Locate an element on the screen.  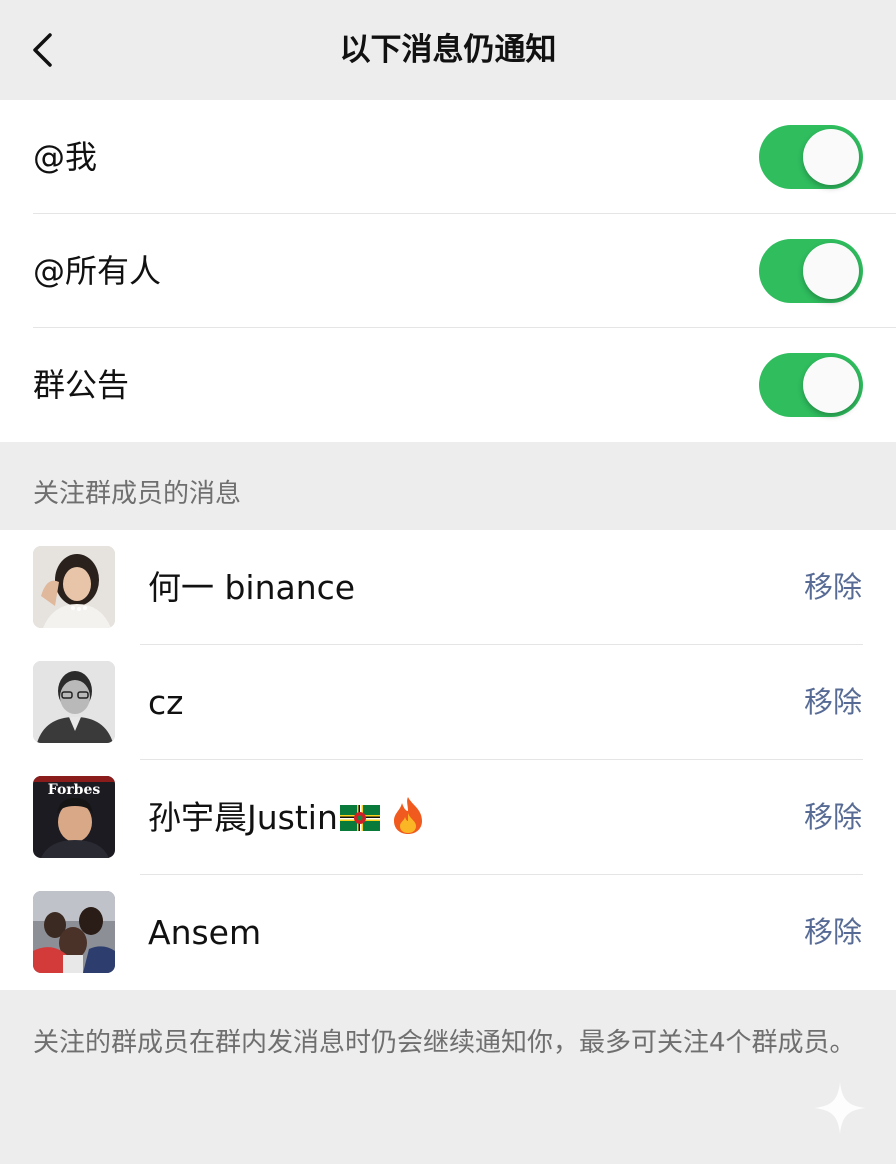
mention-all-toggle is located at coordinates (811, 271).